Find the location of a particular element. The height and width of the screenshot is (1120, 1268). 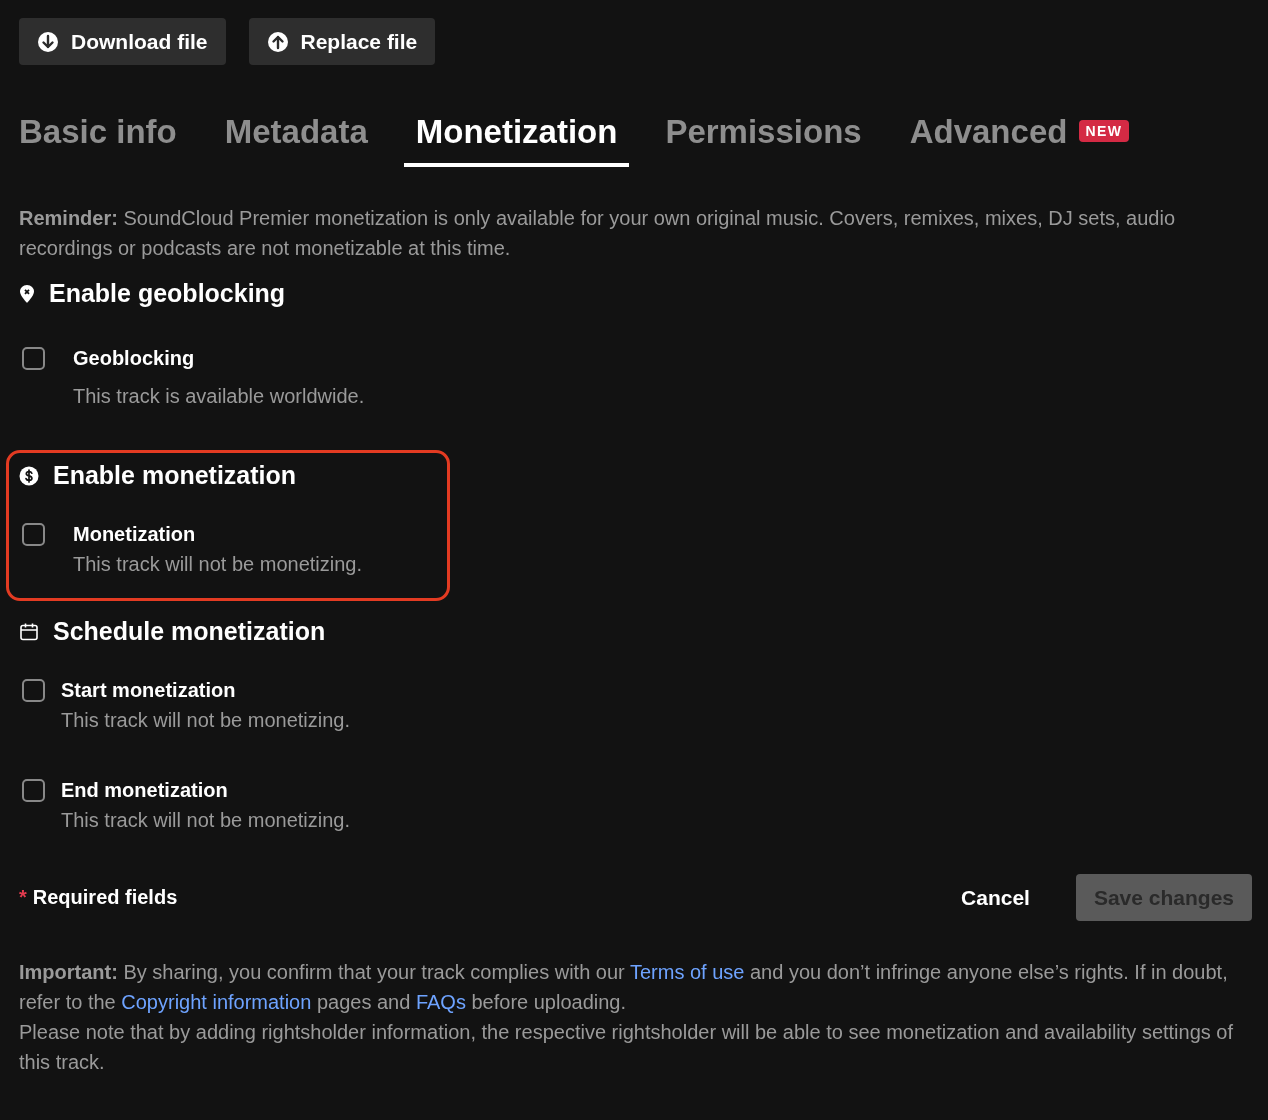

replace-button: Replace file is located at coordinates (342, 41).